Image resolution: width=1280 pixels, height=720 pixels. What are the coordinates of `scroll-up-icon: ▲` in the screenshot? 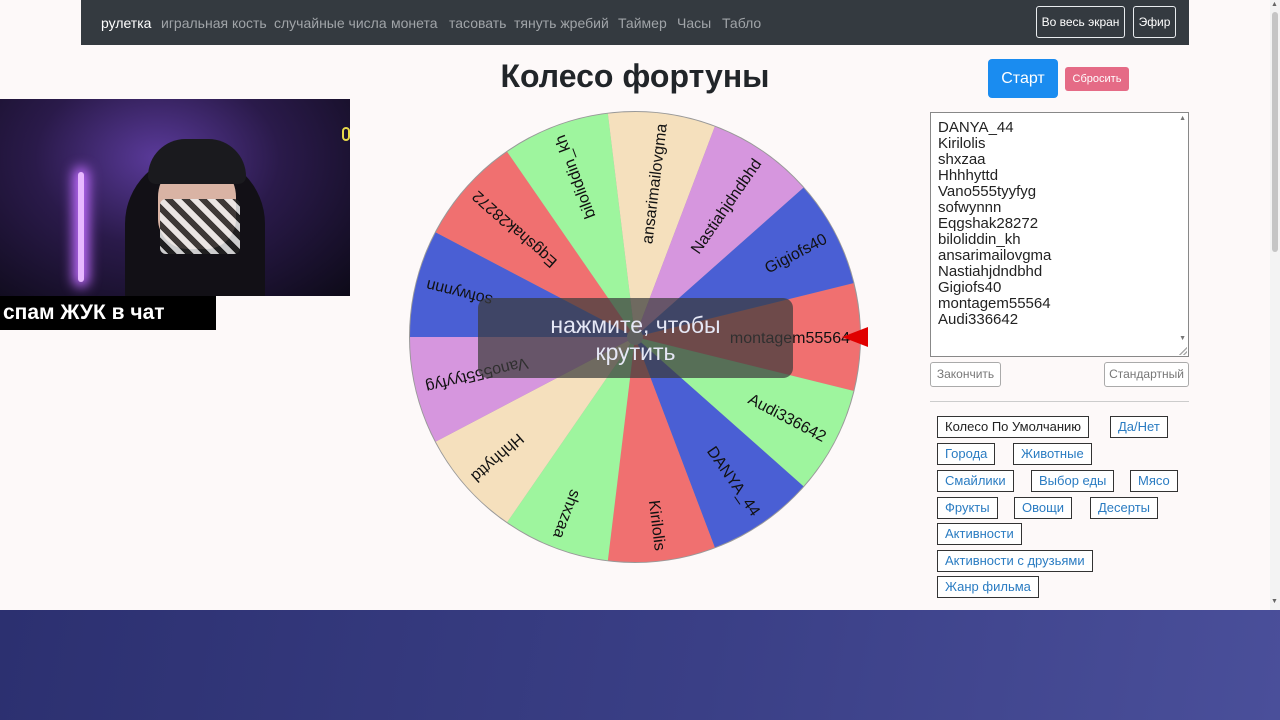 It's located at (1182, 118).